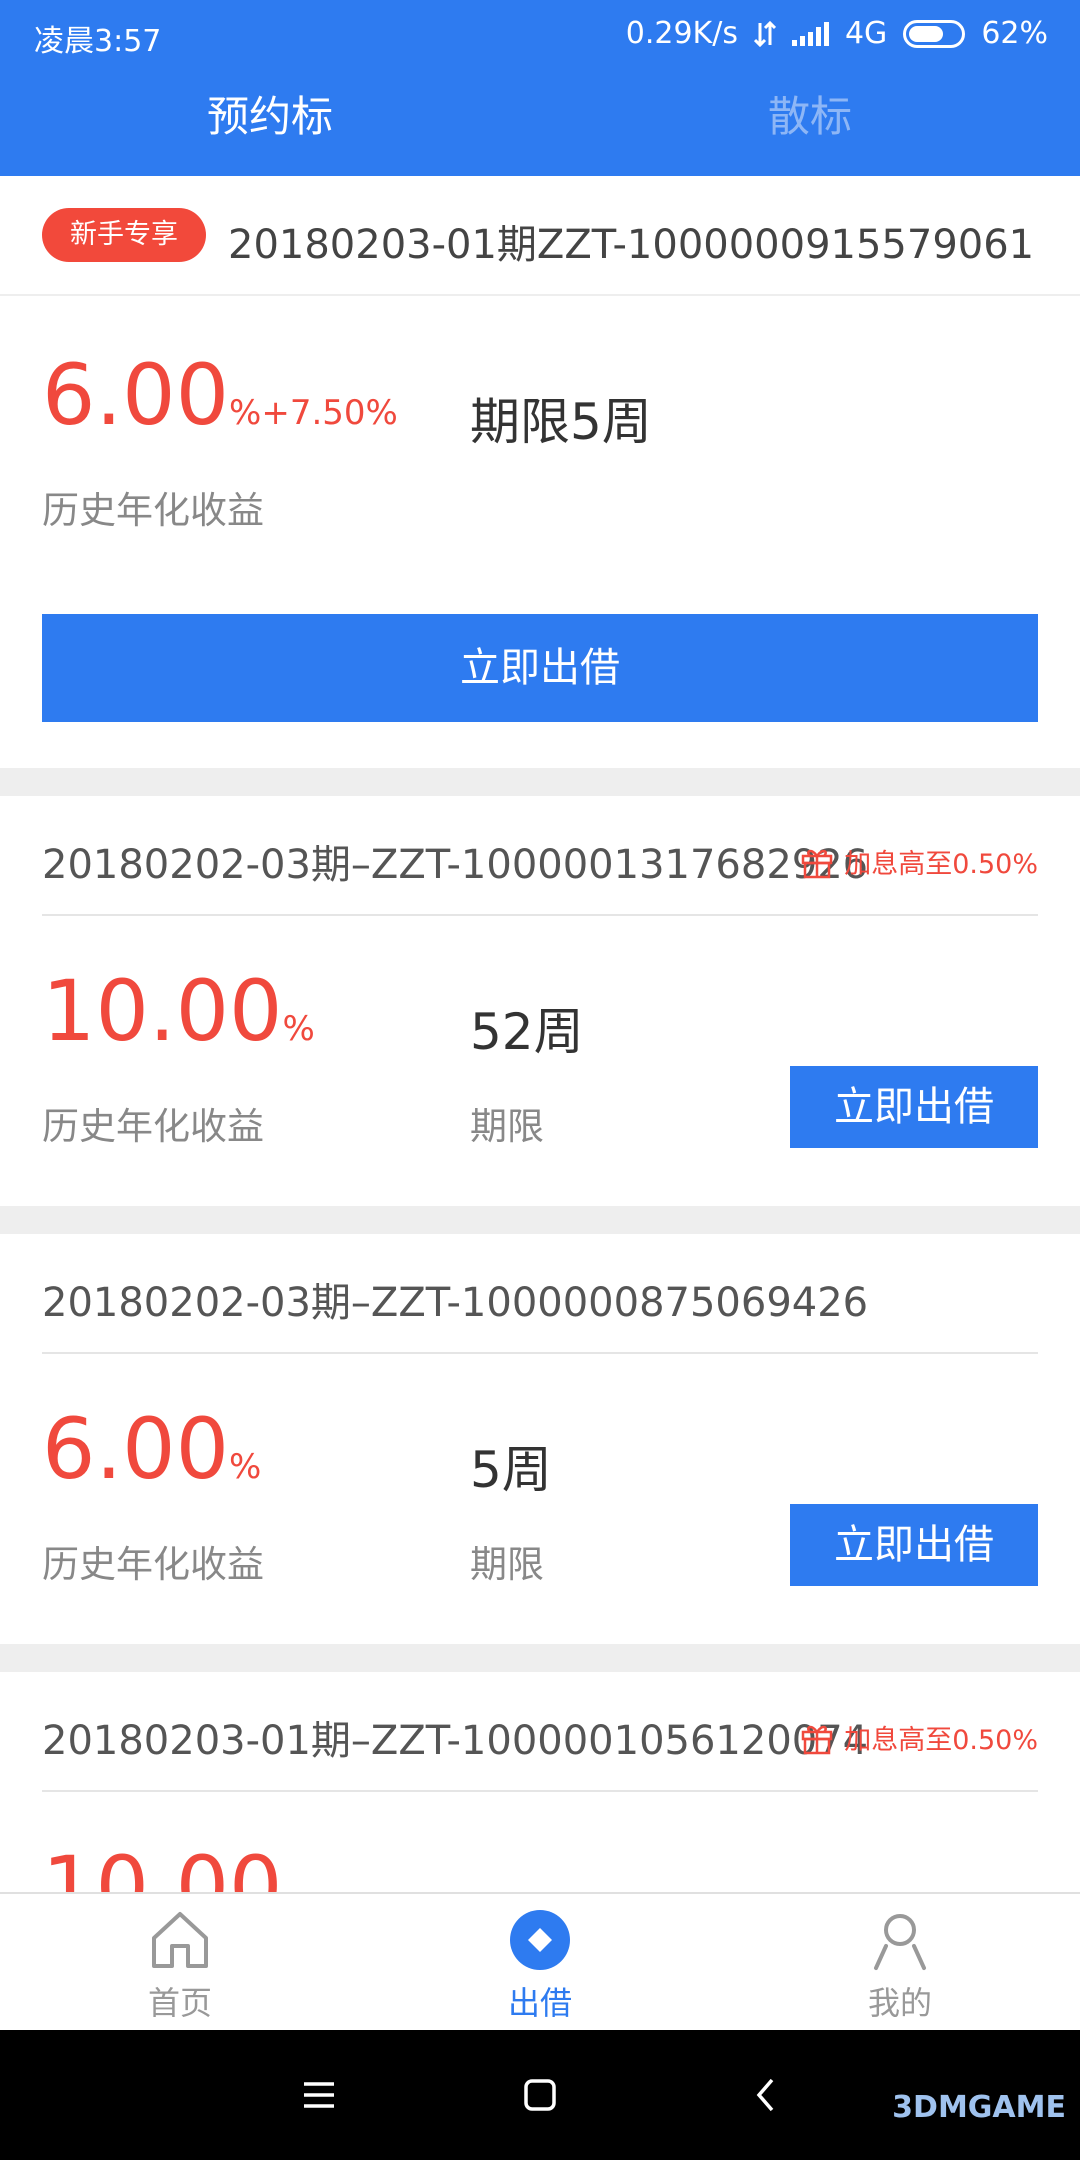  I want to click on featured-card-header: 新手专享 20180203-01期ZZT-1000000915579061, so click(540, 236).